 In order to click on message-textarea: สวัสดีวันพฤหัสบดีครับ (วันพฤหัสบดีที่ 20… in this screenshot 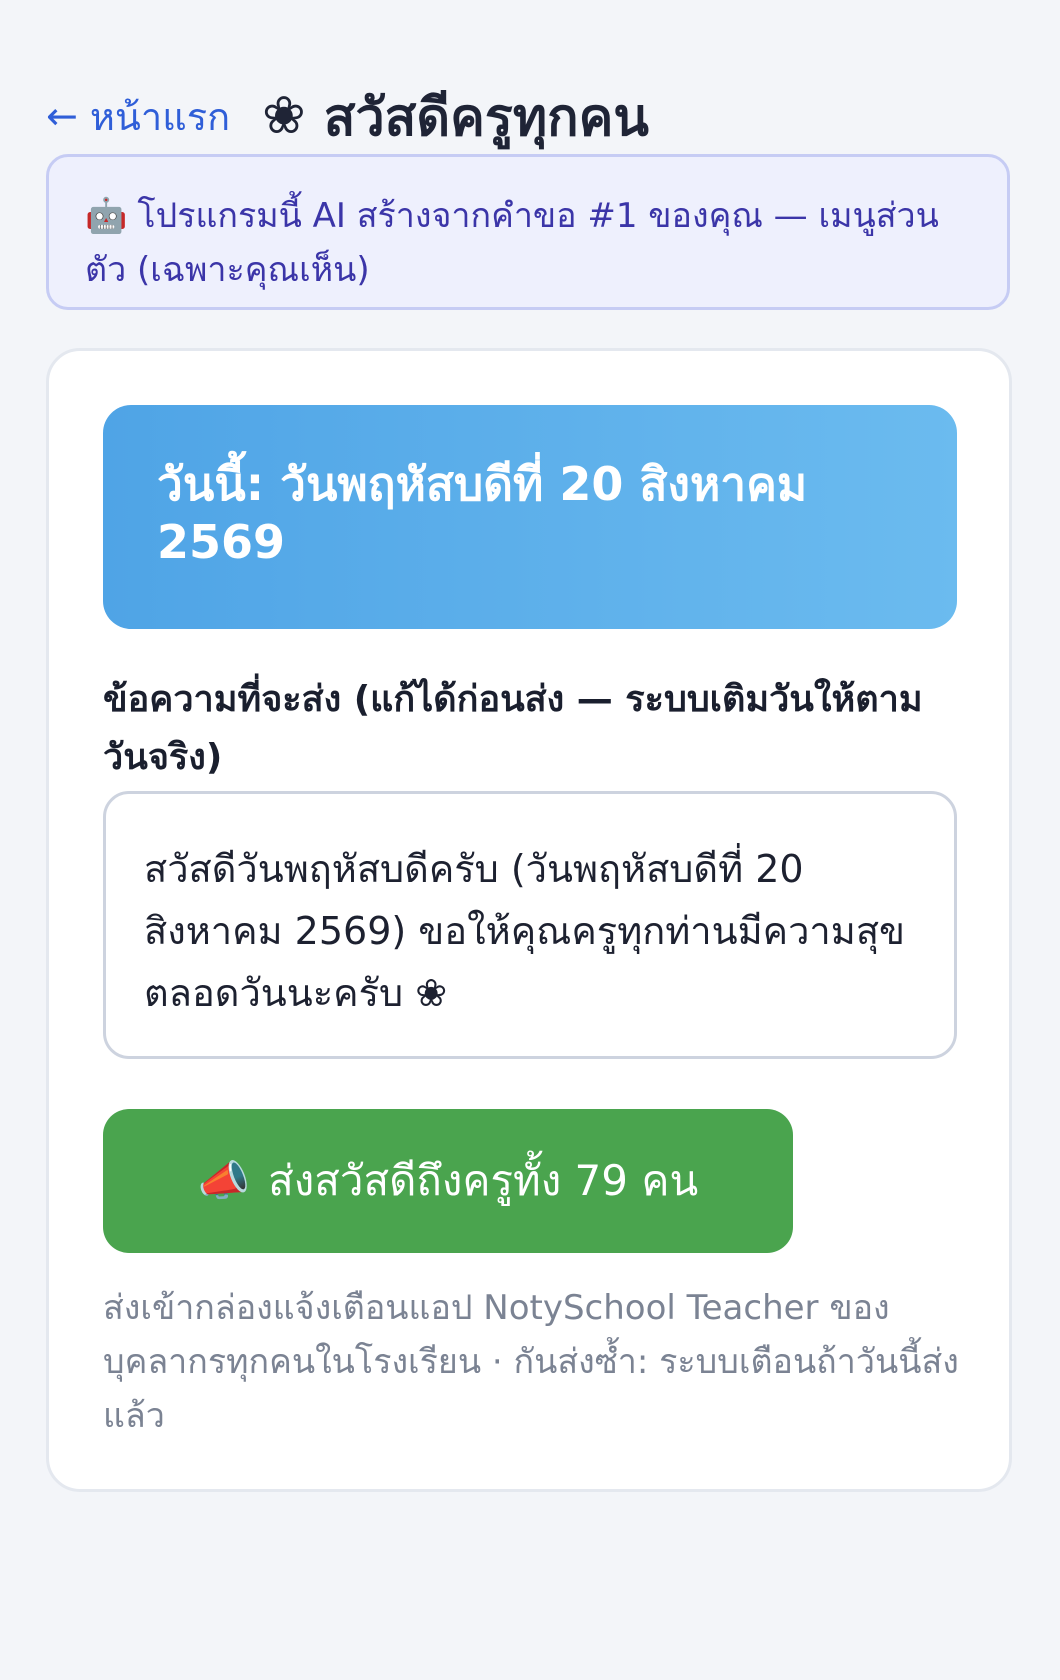, I will do `click(530, 925)`.